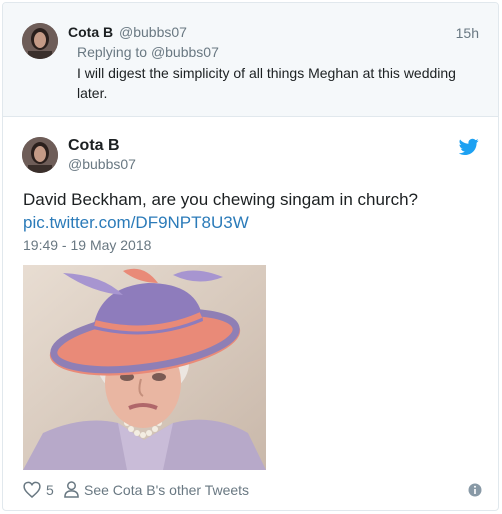  Describe the element at coordinates (50, 490) in the screenshot. I see `like-count: 5` at that location.